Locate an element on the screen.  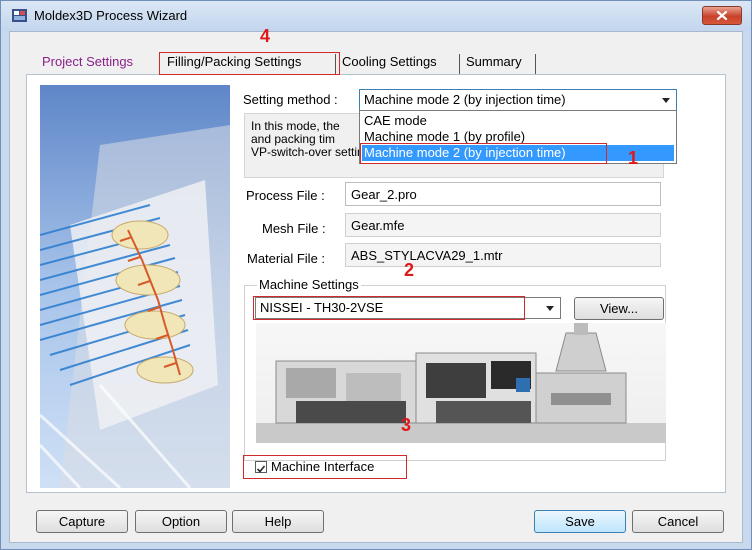
tab-project-settings: Project Settings is located at coordinates (87, 62).